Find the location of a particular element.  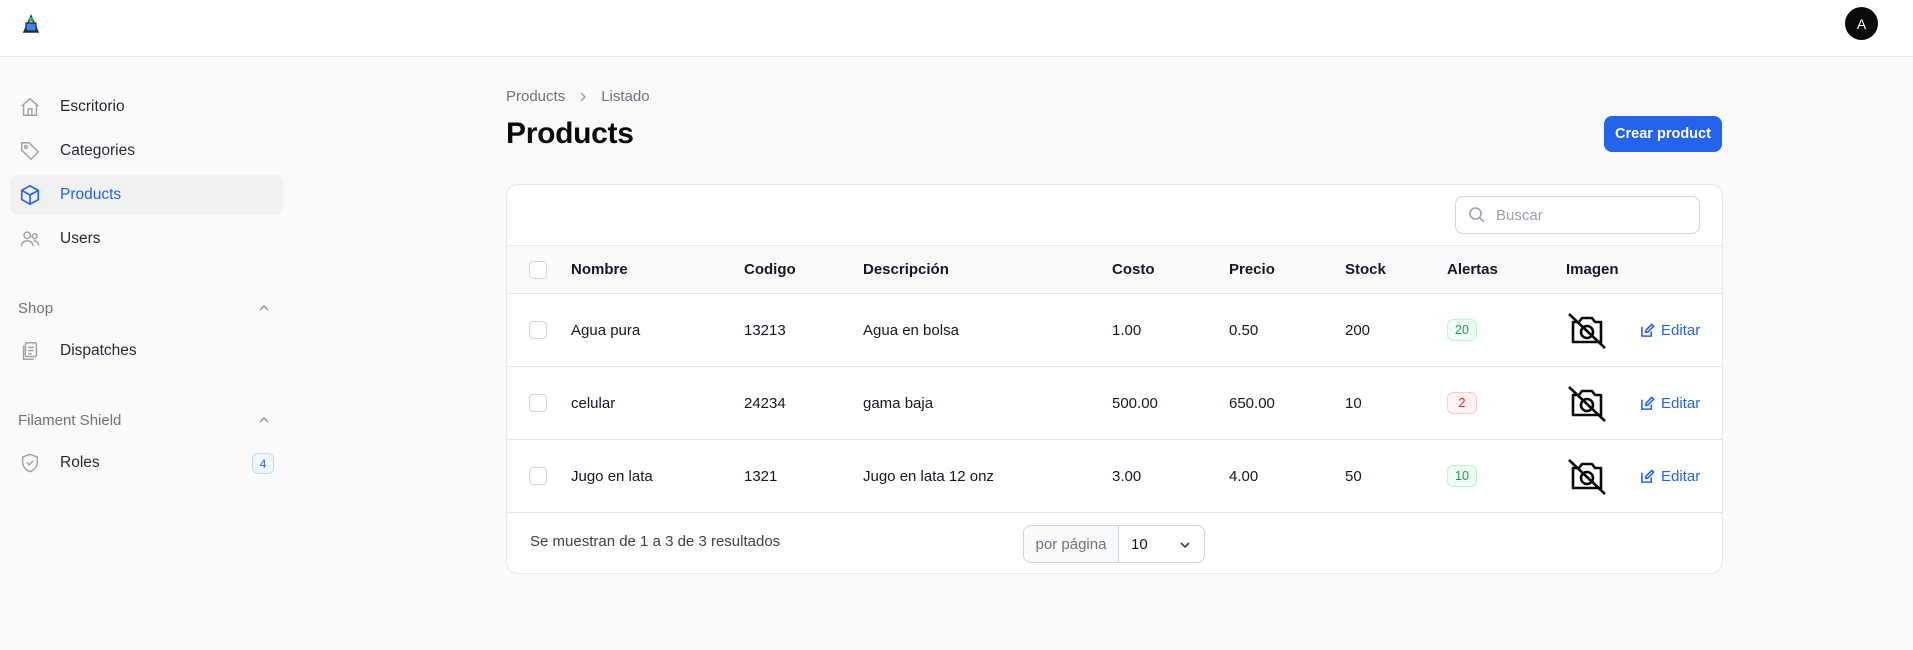

cell-descripcion: gama baja is located at coordinates (898, 403).